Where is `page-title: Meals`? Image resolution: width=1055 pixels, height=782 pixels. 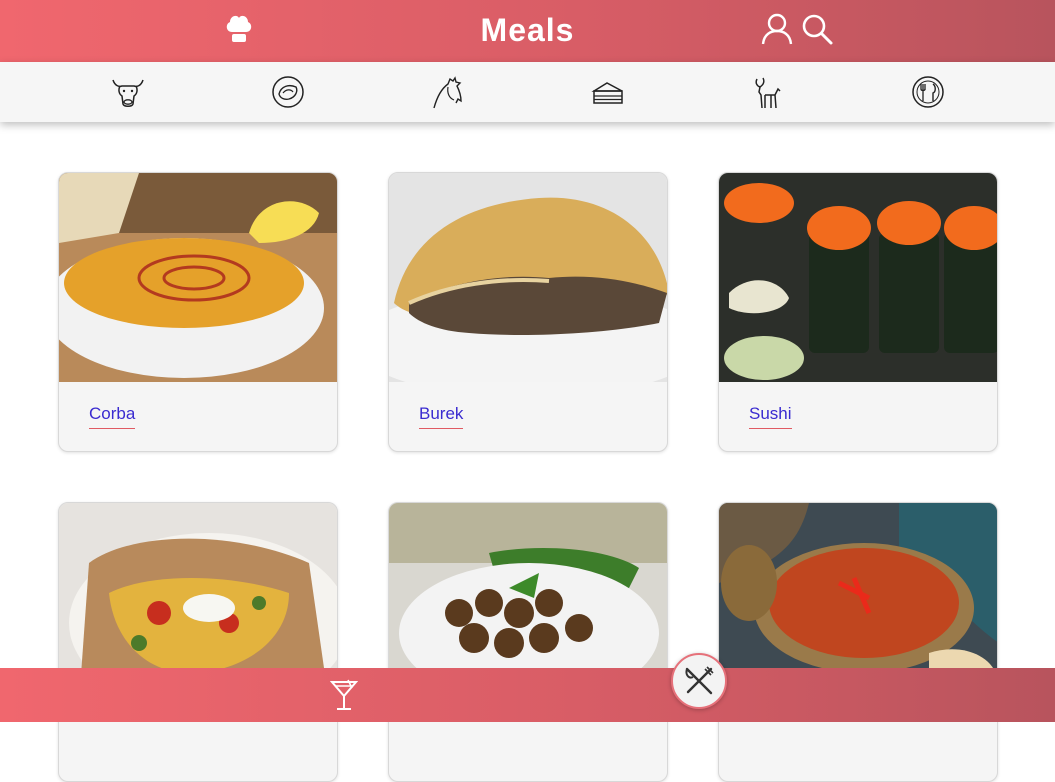
page-title: Meals is located at coordinates (527, 30).